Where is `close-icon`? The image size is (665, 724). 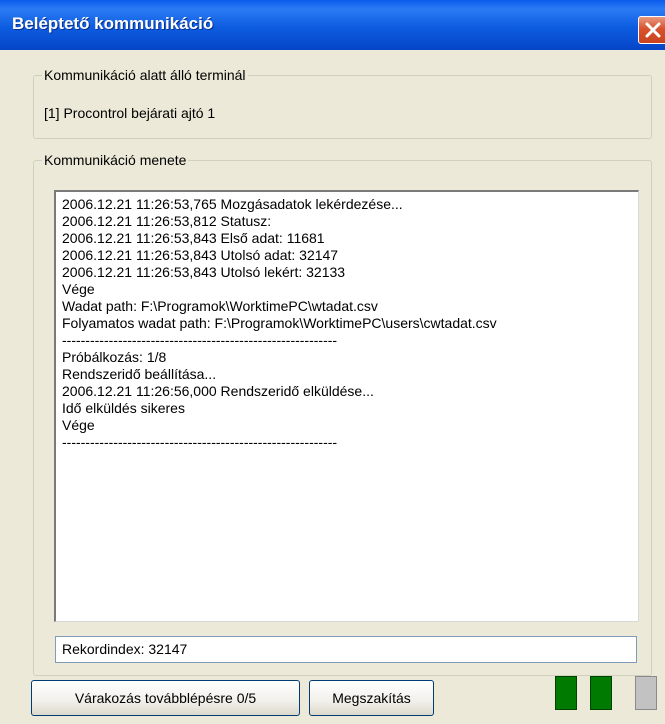
close-icon is located at coordinates (653, 30).